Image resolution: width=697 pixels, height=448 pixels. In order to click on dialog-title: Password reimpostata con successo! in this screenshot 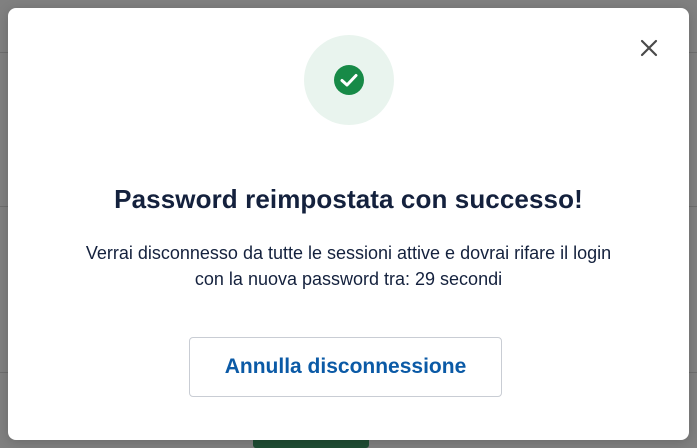, I will do `click(348, 199)`.